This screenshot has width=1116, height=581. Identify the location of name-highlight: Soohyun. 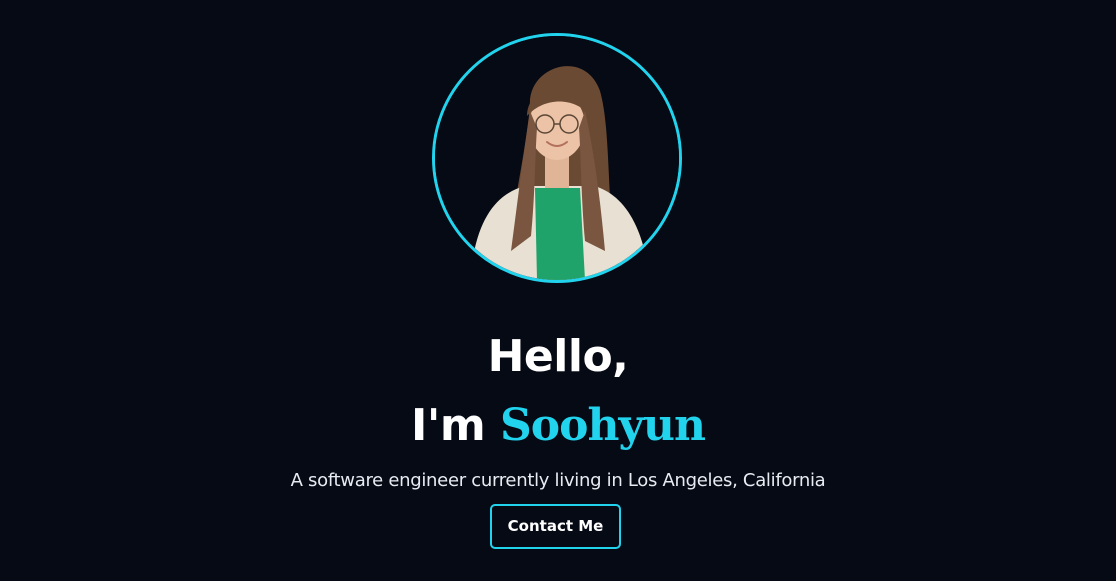
(603, 426).